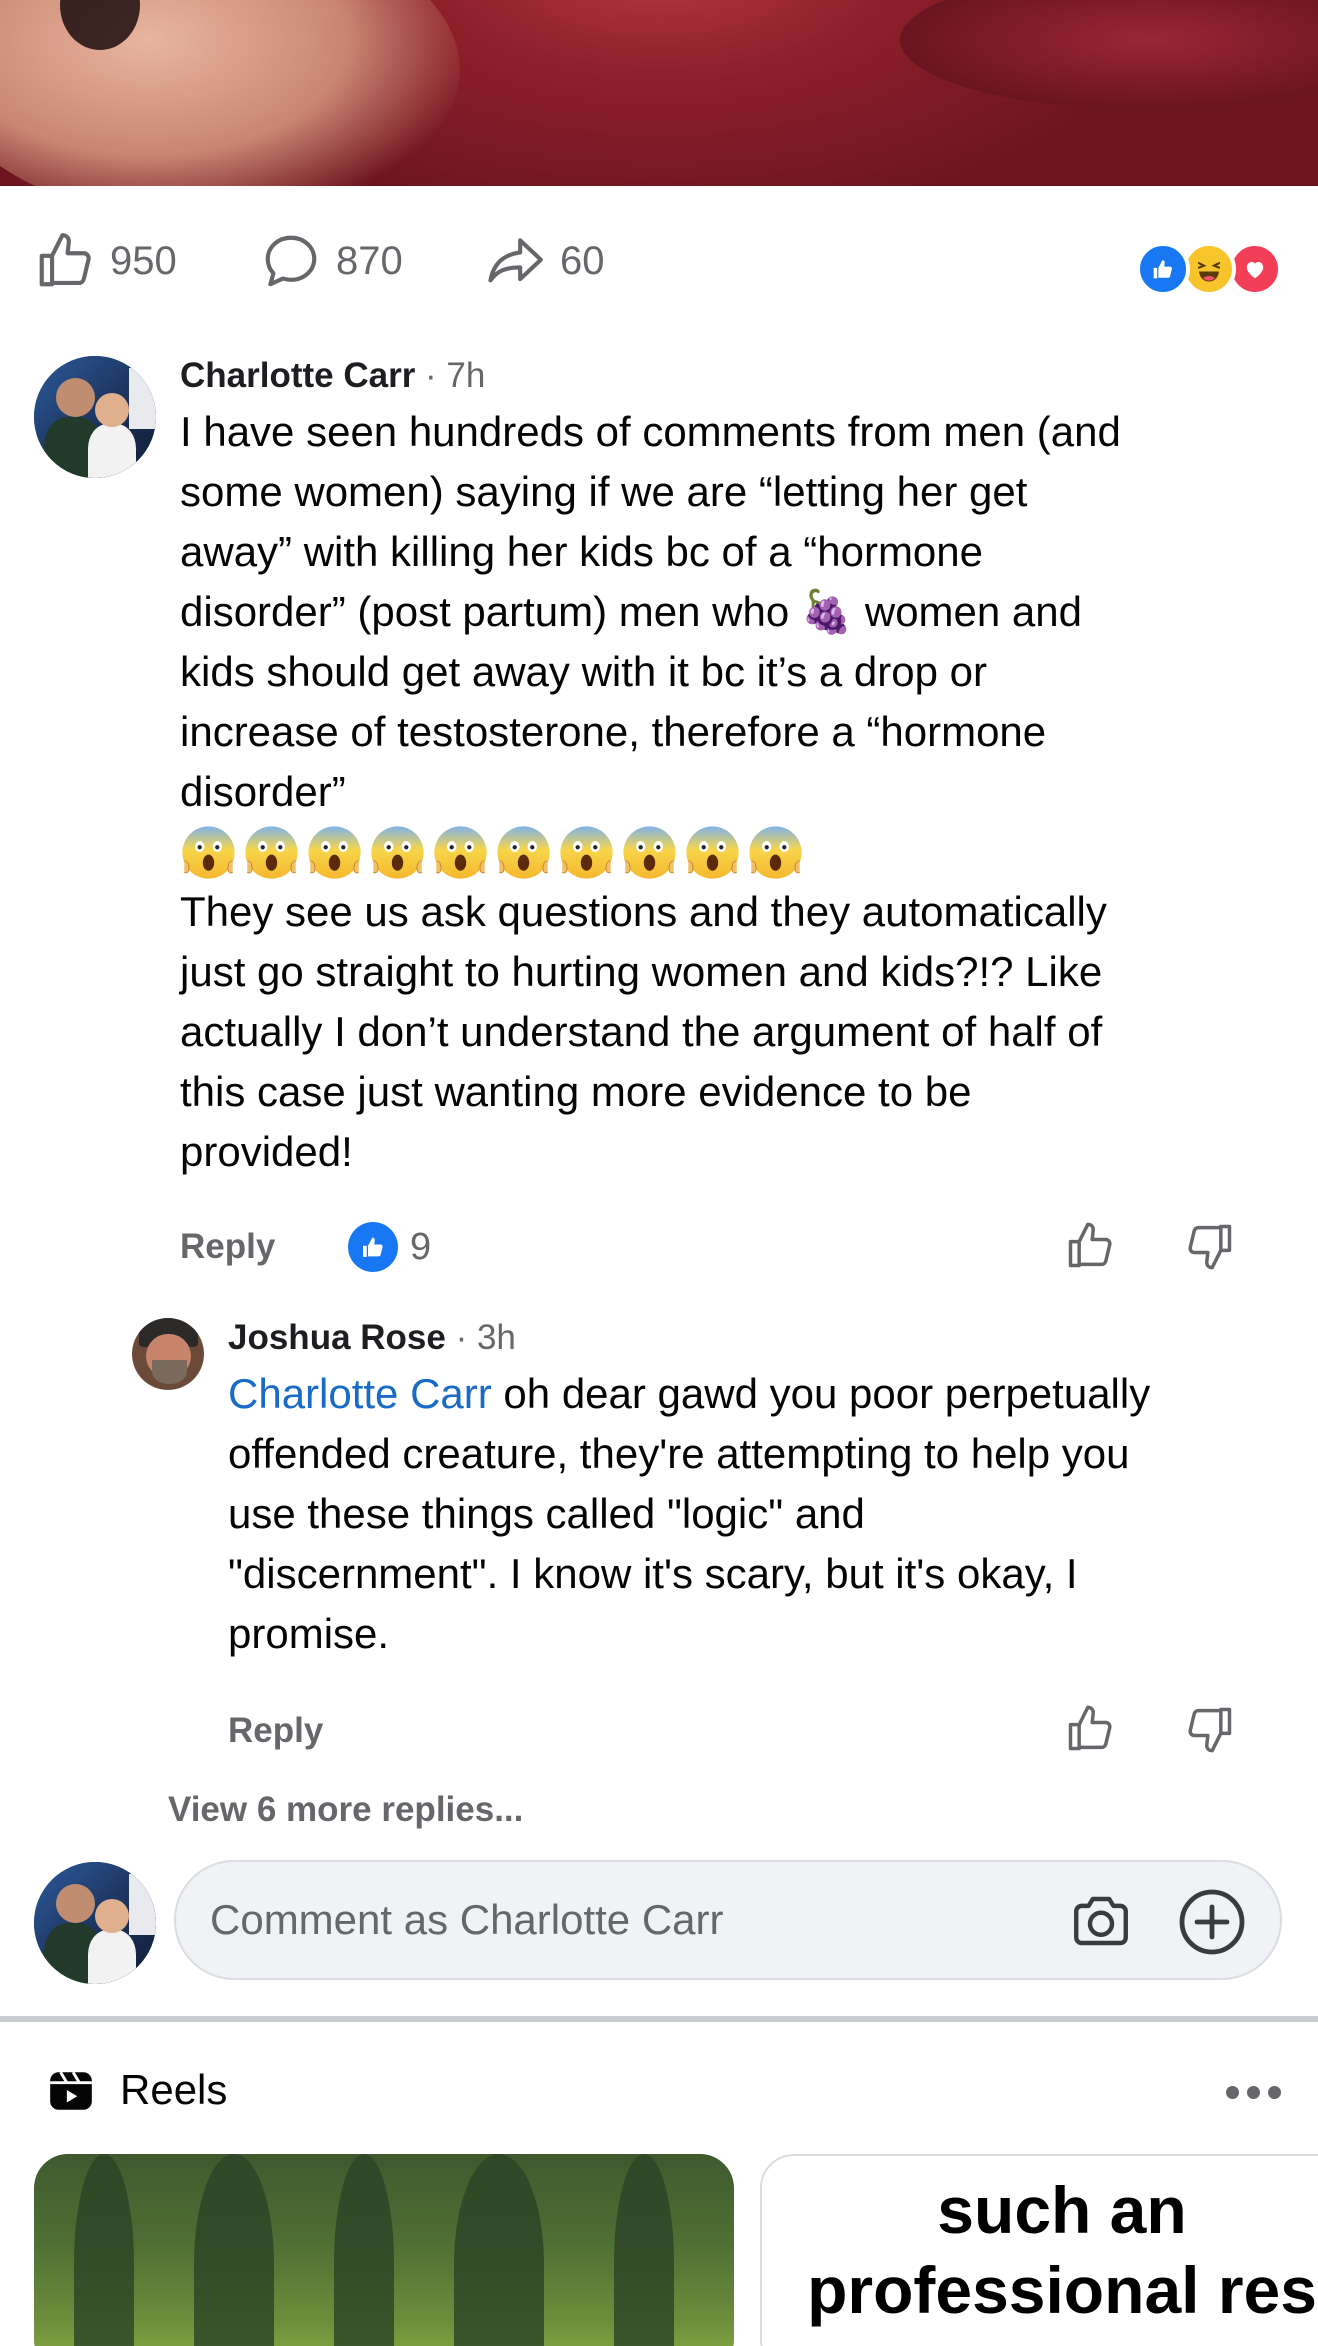  What do you see at coordinates (515, 260) in the screenshot?
I see `share-icon` at bounding box center [515, 260].